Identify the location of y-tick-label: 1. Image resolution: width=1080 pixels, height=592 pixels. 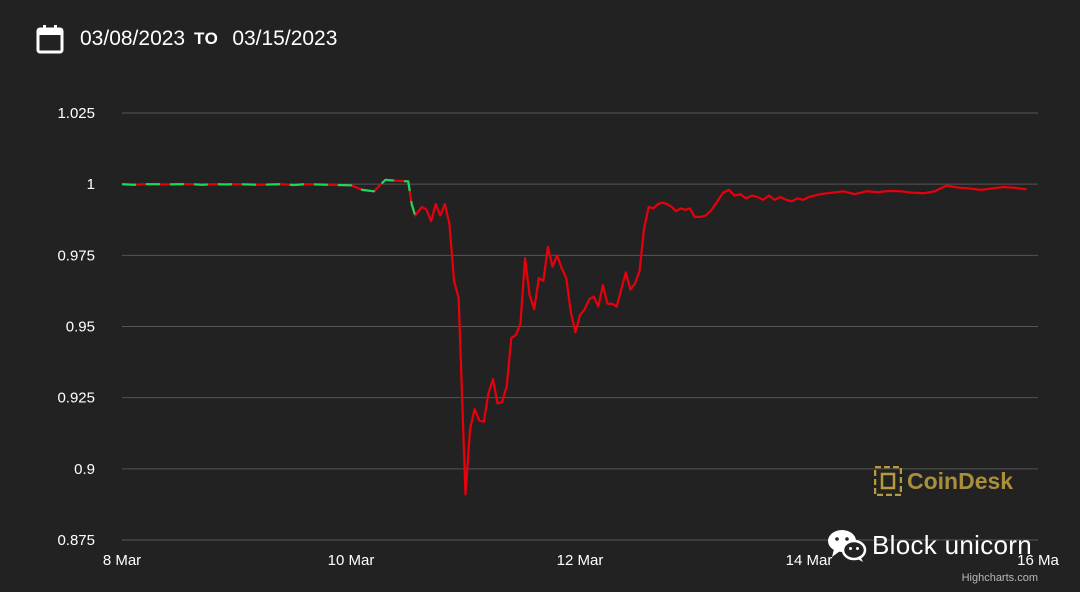
(91, 184).